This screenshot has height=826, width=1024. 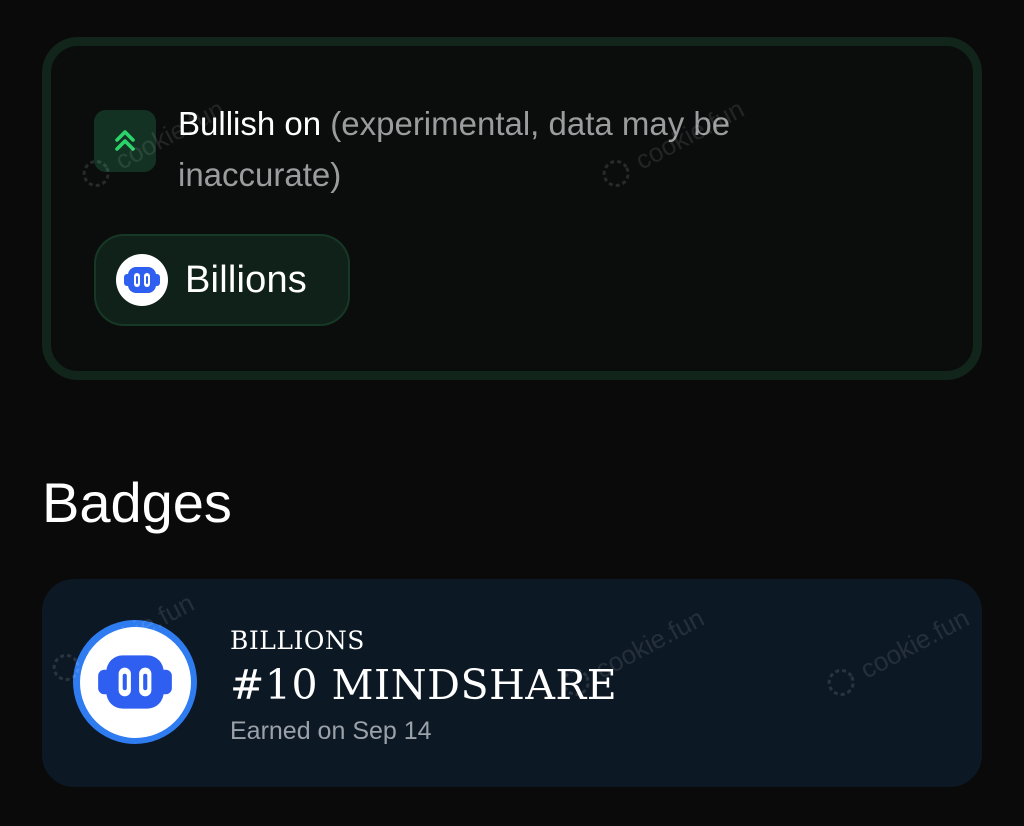 What do you see at coordinates (246, 279) in the screenshot?
I see `token-chip-label: Billions` at bounding box center [246, 279].